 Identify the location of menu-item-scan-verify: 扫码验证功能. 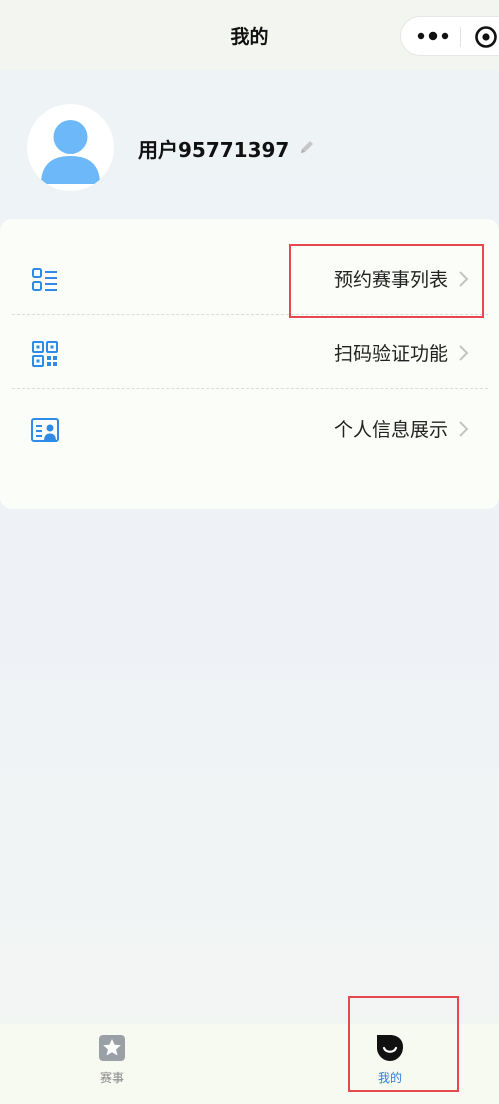
(250, 352).